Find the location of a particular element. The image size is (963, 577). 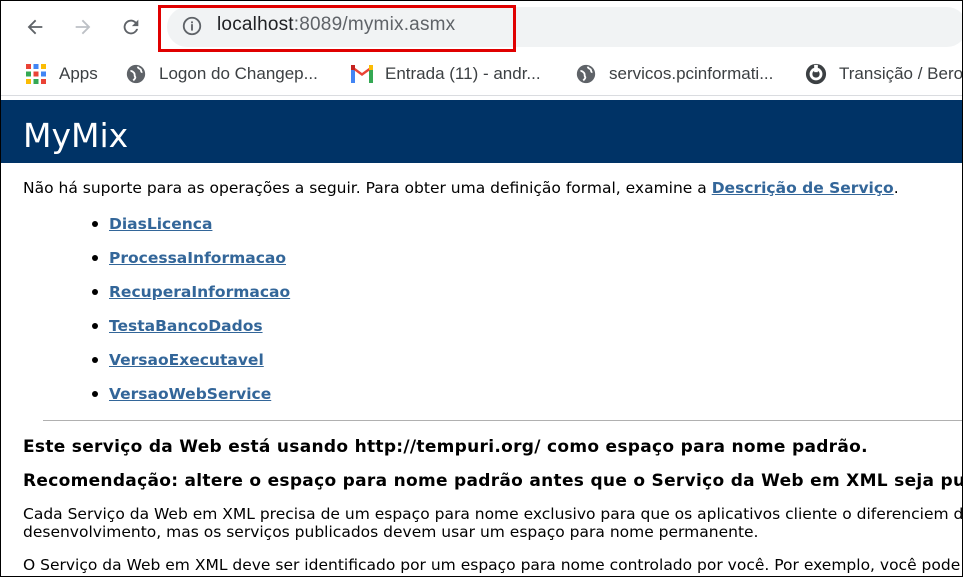

list-item: VersaoExecutavel is located at coordinates (191, 368).